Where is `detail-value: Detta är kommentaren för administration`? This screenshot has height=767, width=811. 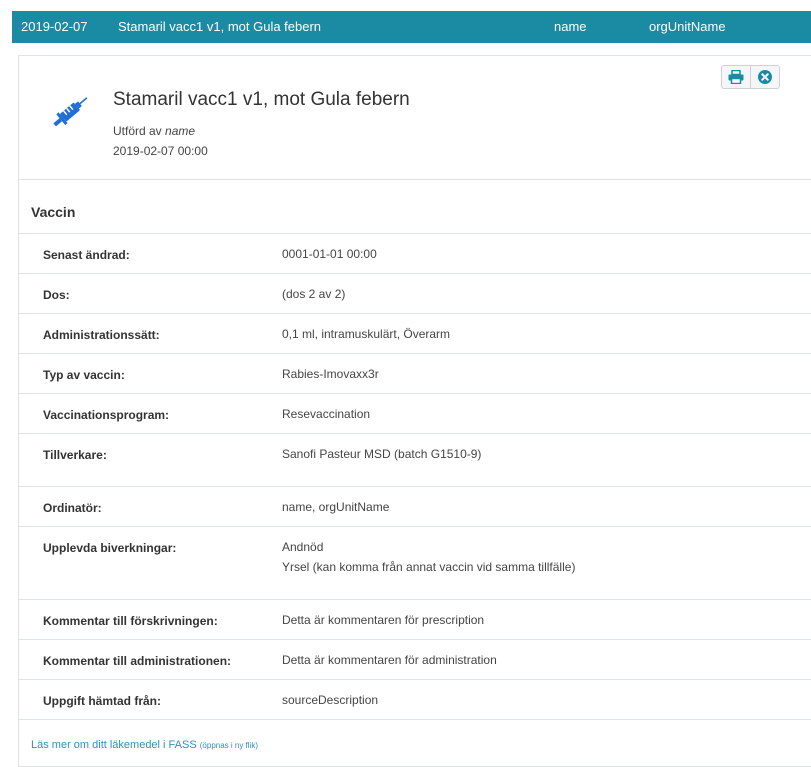 detail-value: Detta är kommentaren för administration is located at coordinates (389, 660).